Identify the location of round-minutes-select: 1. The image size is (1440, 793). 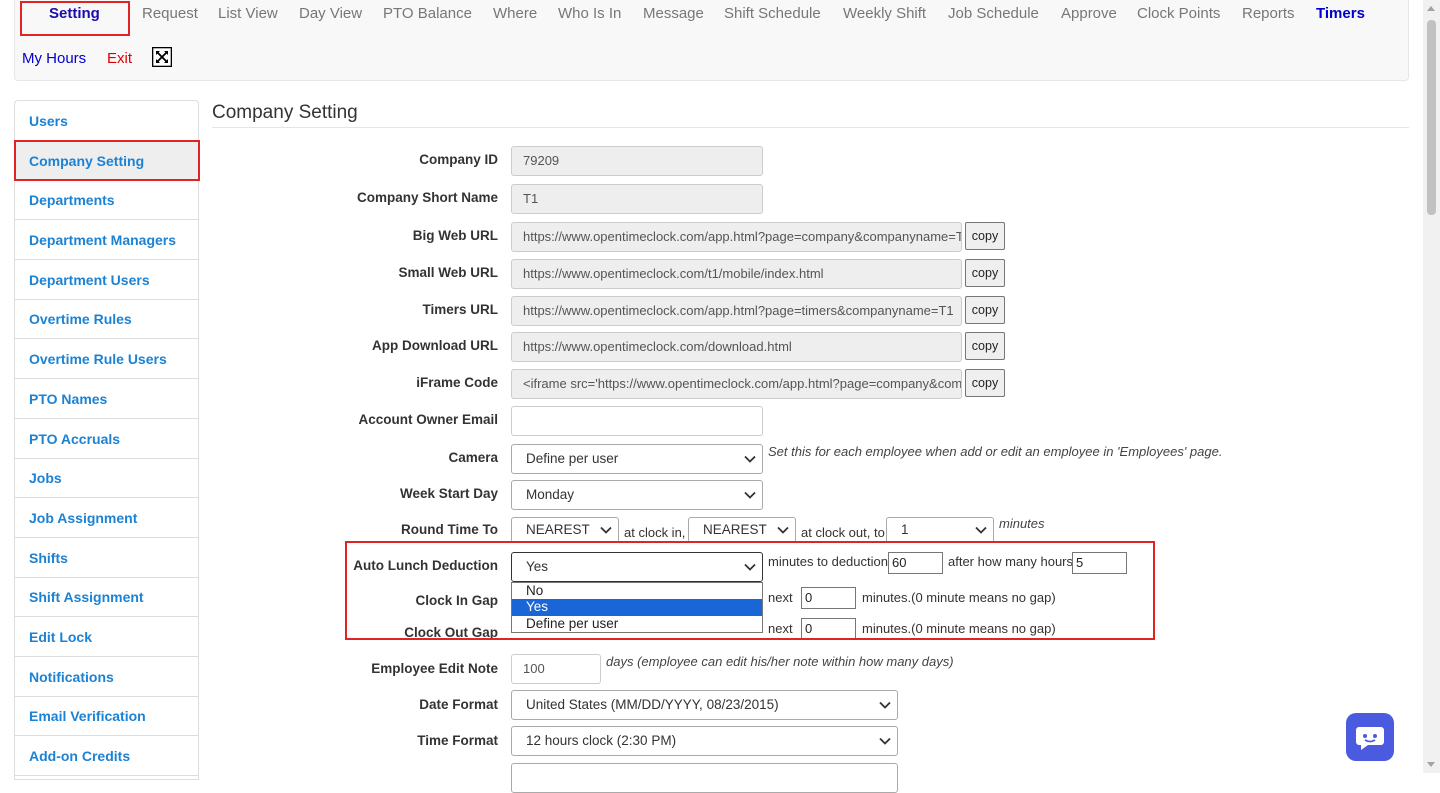
(940, 530).